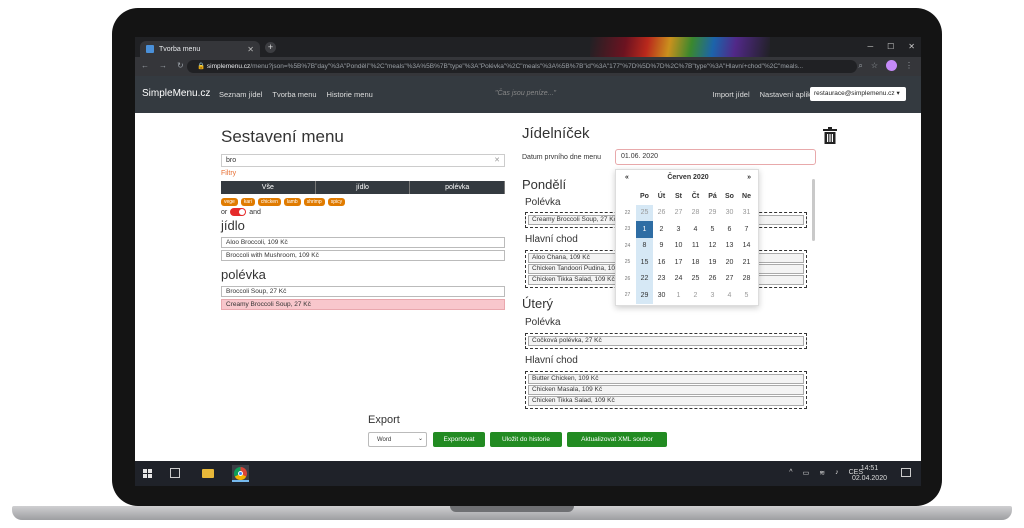 The image size is (1024, 528). I want to click on calendar-day: 24, so click(678, 279).